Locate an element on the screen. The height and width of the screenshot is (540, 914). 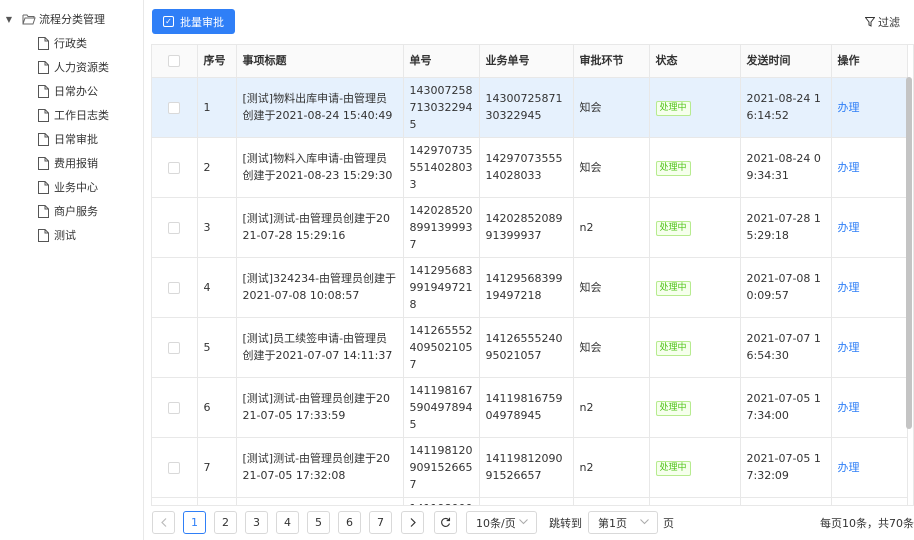
status-badge: 处理中 is located at coordinates (673, 348).